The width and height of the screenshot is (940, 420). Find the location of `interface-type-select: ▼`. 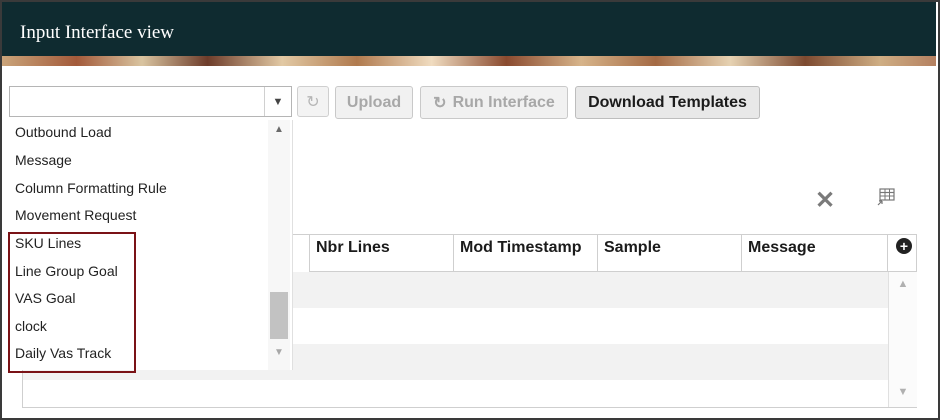

interface-type-select: ▼ is located at coordinates (150, 101).